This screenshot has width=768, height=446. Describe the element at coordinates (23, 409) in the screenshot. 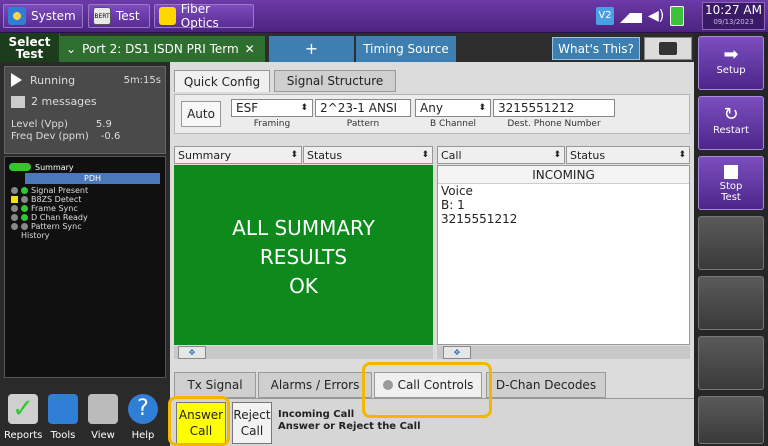

I see `checkmark-icon: ✓` at that location.